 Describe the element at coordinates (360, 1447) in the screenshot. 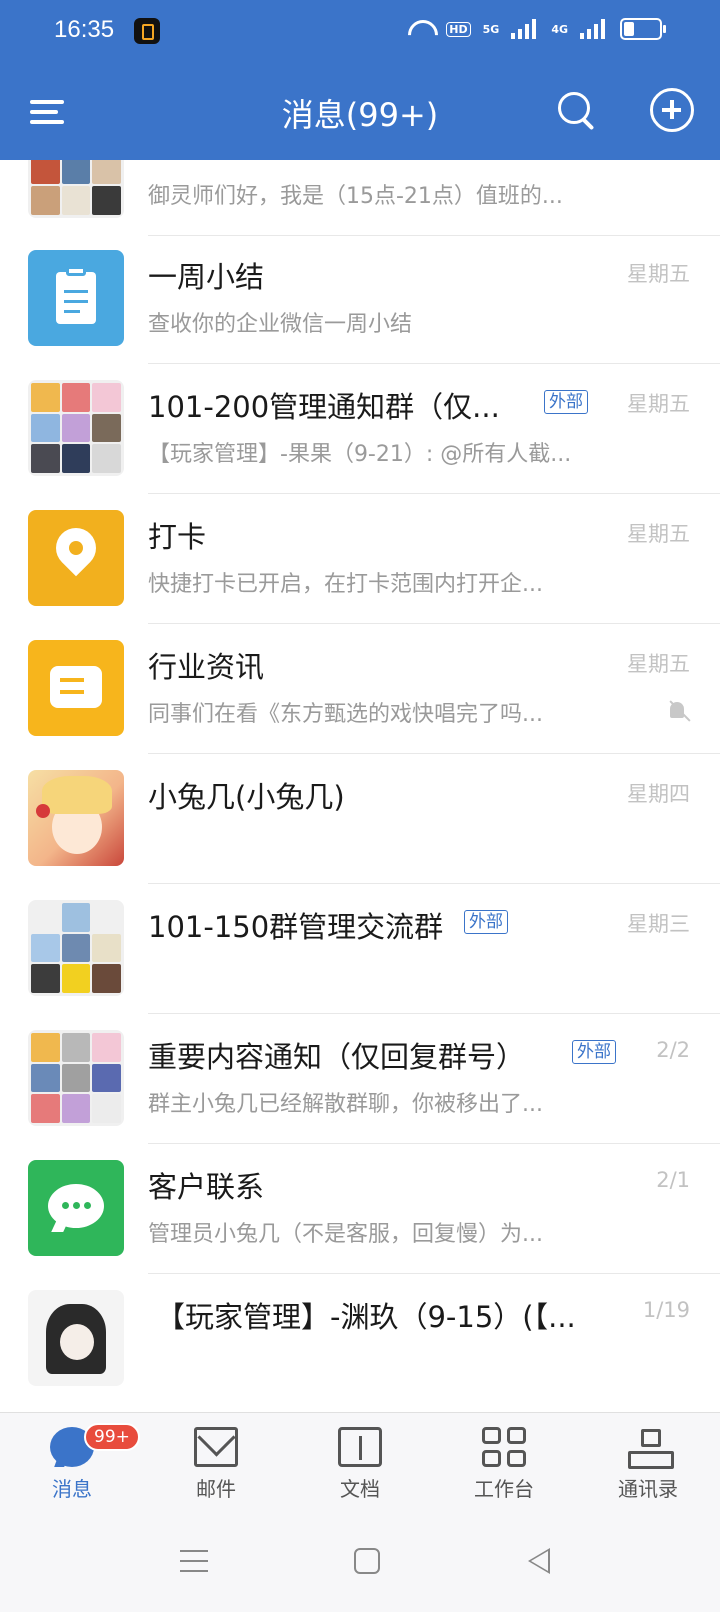

I see `document-icon` at that location.